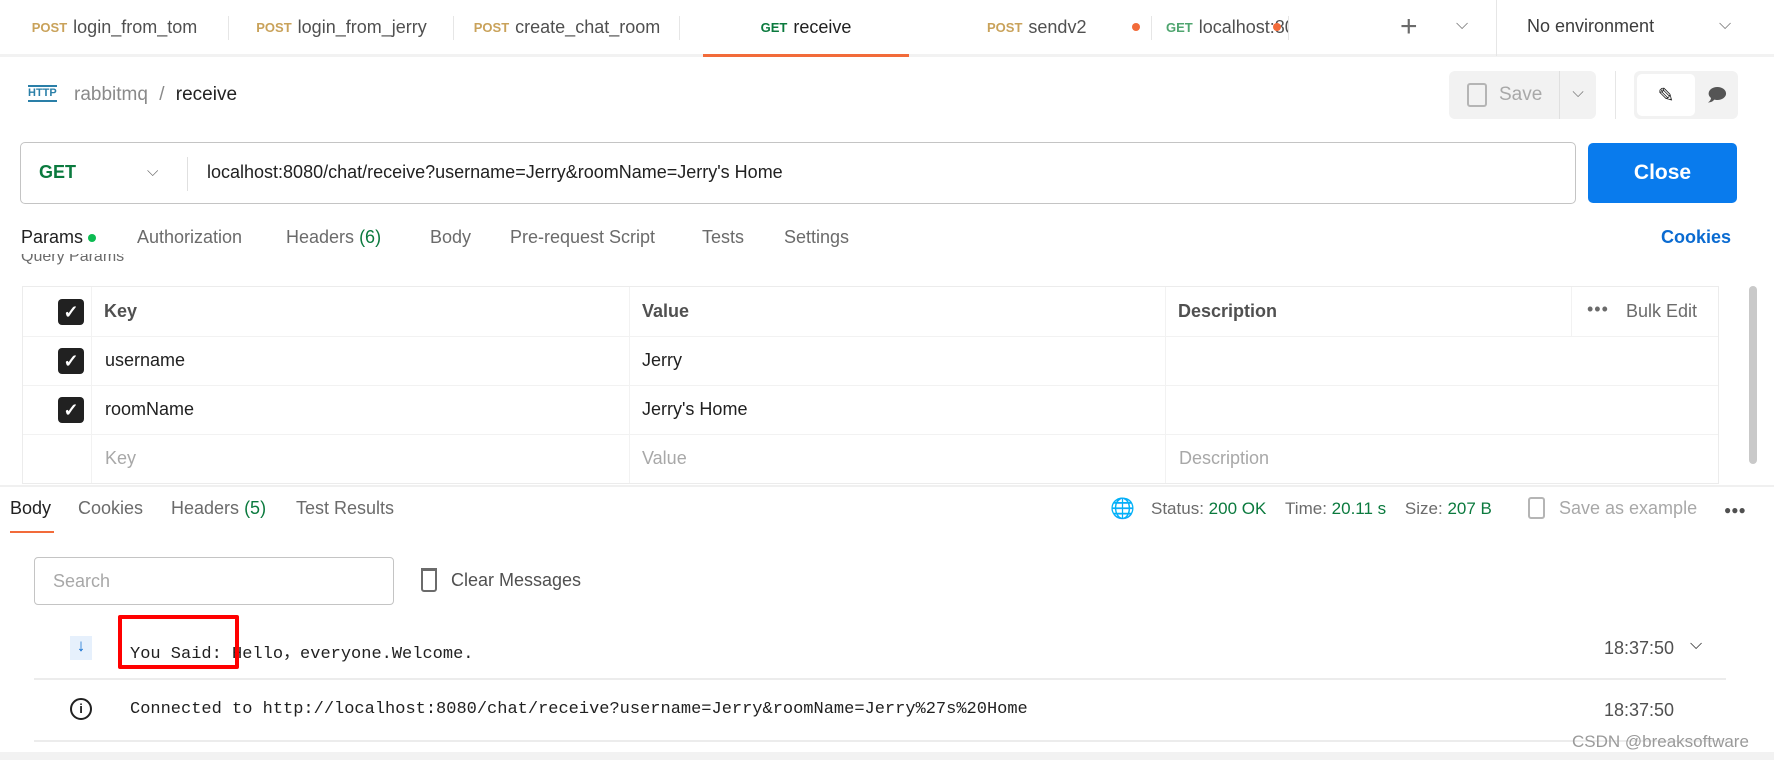  Describe the element at coordinates (1177, 508) in the screenshot. I see `status-label: Status:` at that location.